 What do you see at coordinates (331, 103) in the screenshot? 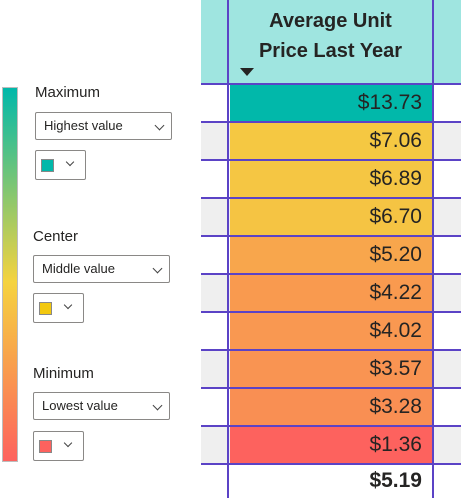
I see `table-cell-value: $13.73` at bounding box center [331, 103].